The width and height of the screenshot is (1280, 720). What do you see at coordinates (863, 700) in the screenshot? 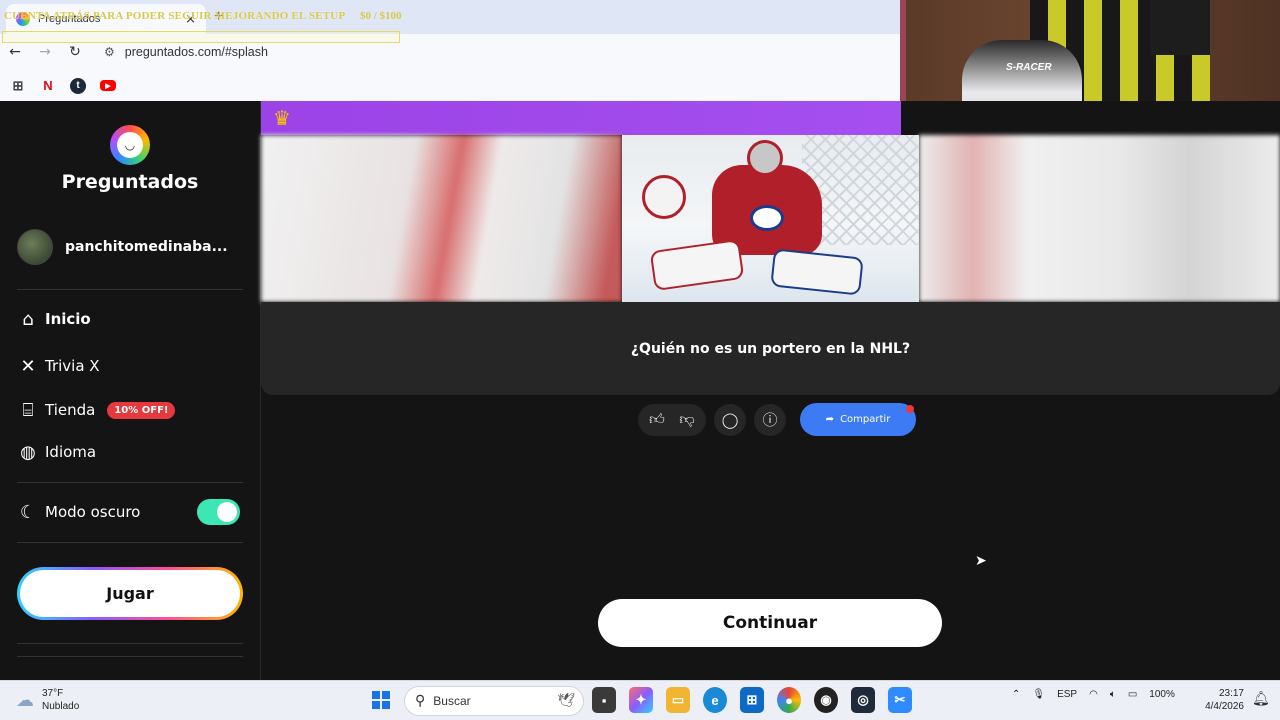
I see `media-app-icon: ◎` at bounding box center [863, 700].